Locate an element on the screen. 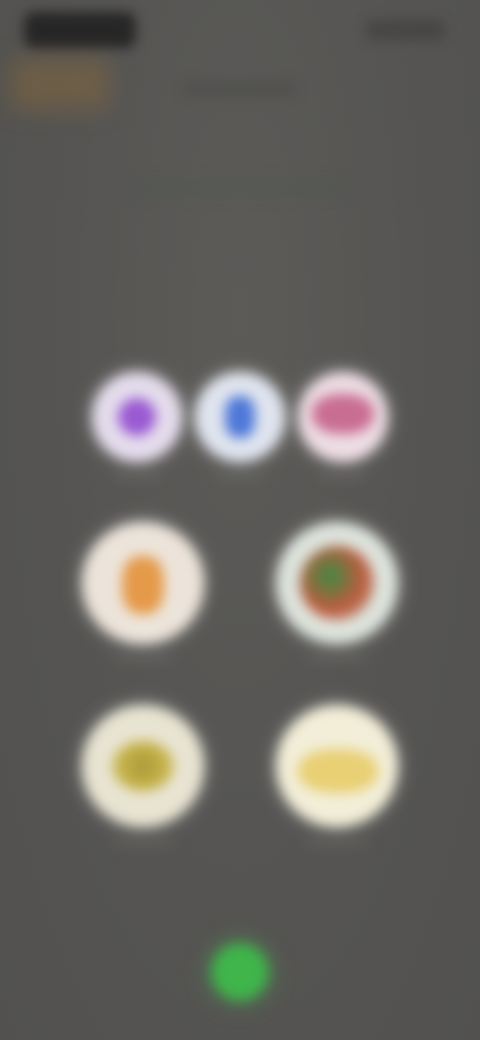 This screenshot has width=480, height=1040. salad-icon is located at coordinates (337, 583).